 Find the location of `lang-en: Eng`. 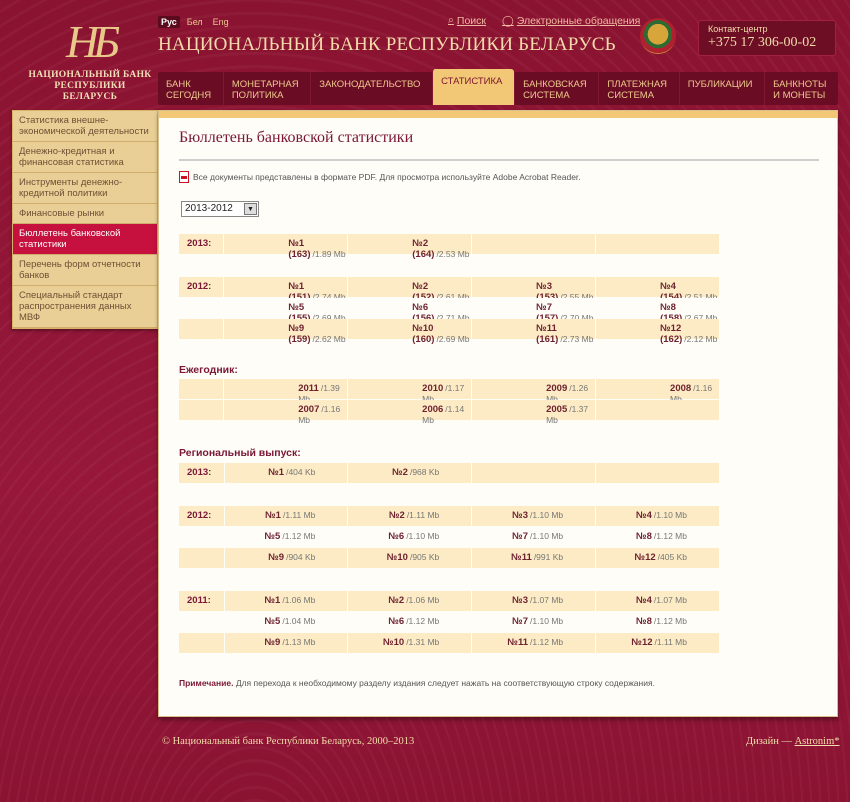

lang-en: Eng is located at coordinates (221, 22).